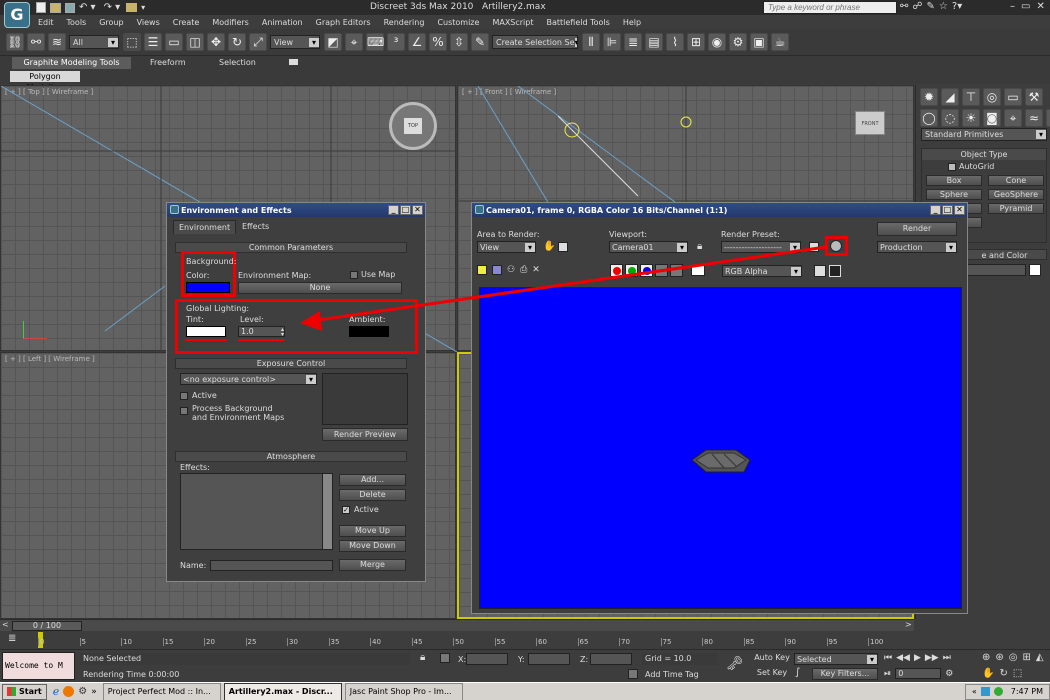 This screenshot has width=1050, height=700. What do you see at coordinates (497, 270) in the screenshot?
I see `copy-image-icon` at bounding box center [497, 270].